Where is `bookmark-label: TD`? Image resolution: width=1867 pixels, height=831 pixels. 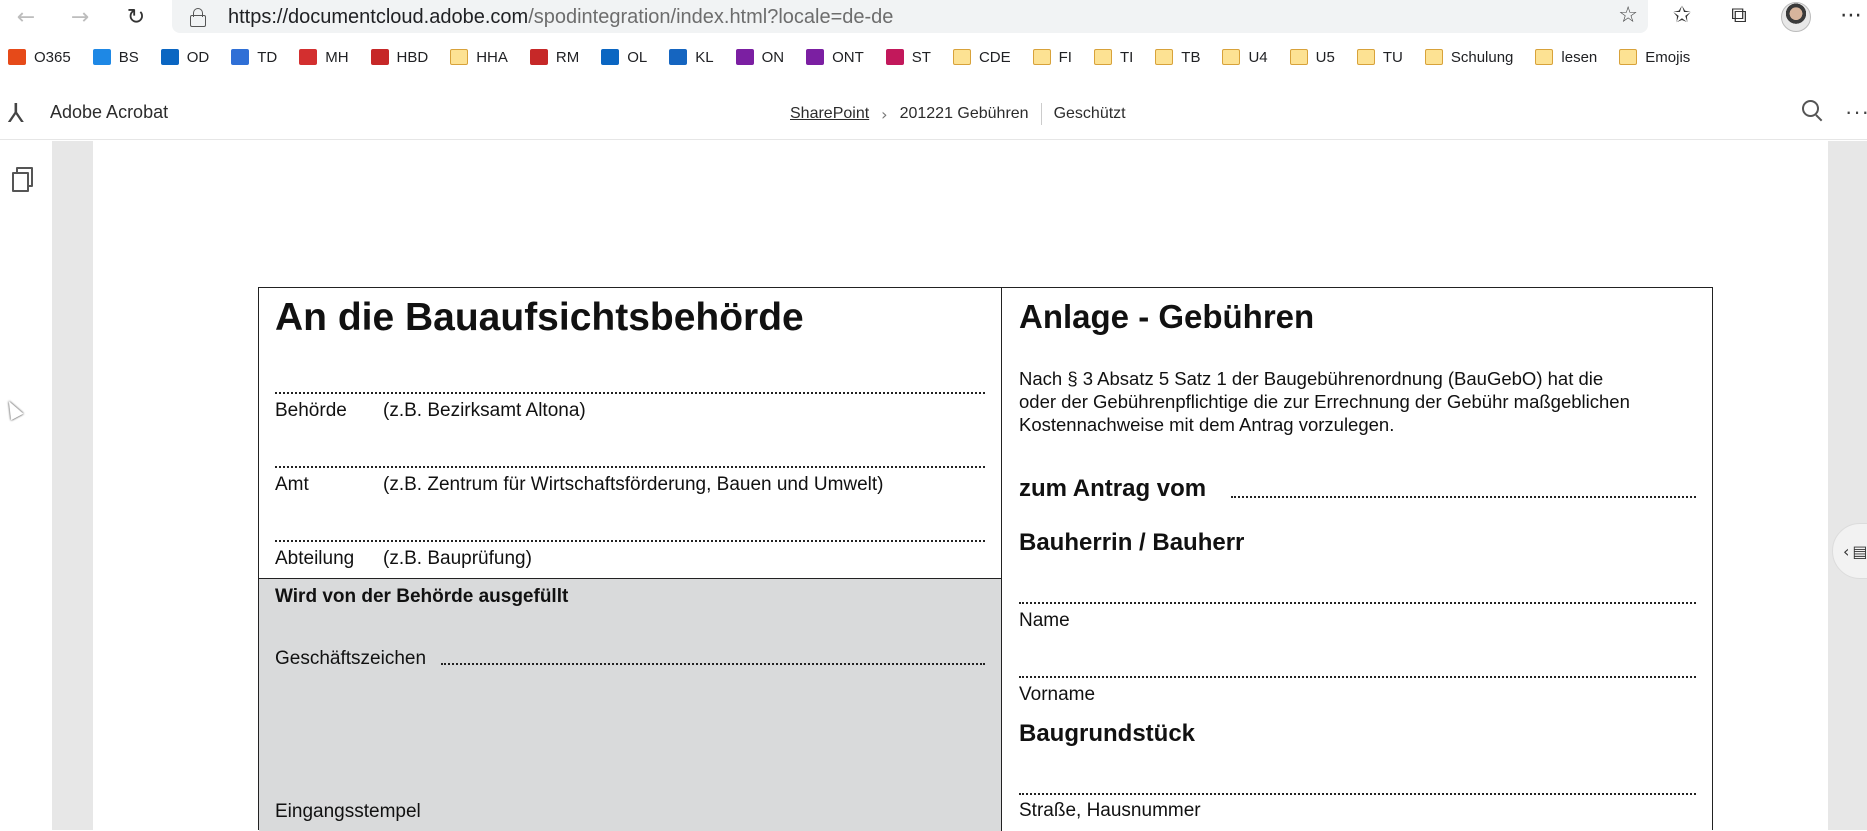
bookmark-label: TD is located at coordinates (267, 57).